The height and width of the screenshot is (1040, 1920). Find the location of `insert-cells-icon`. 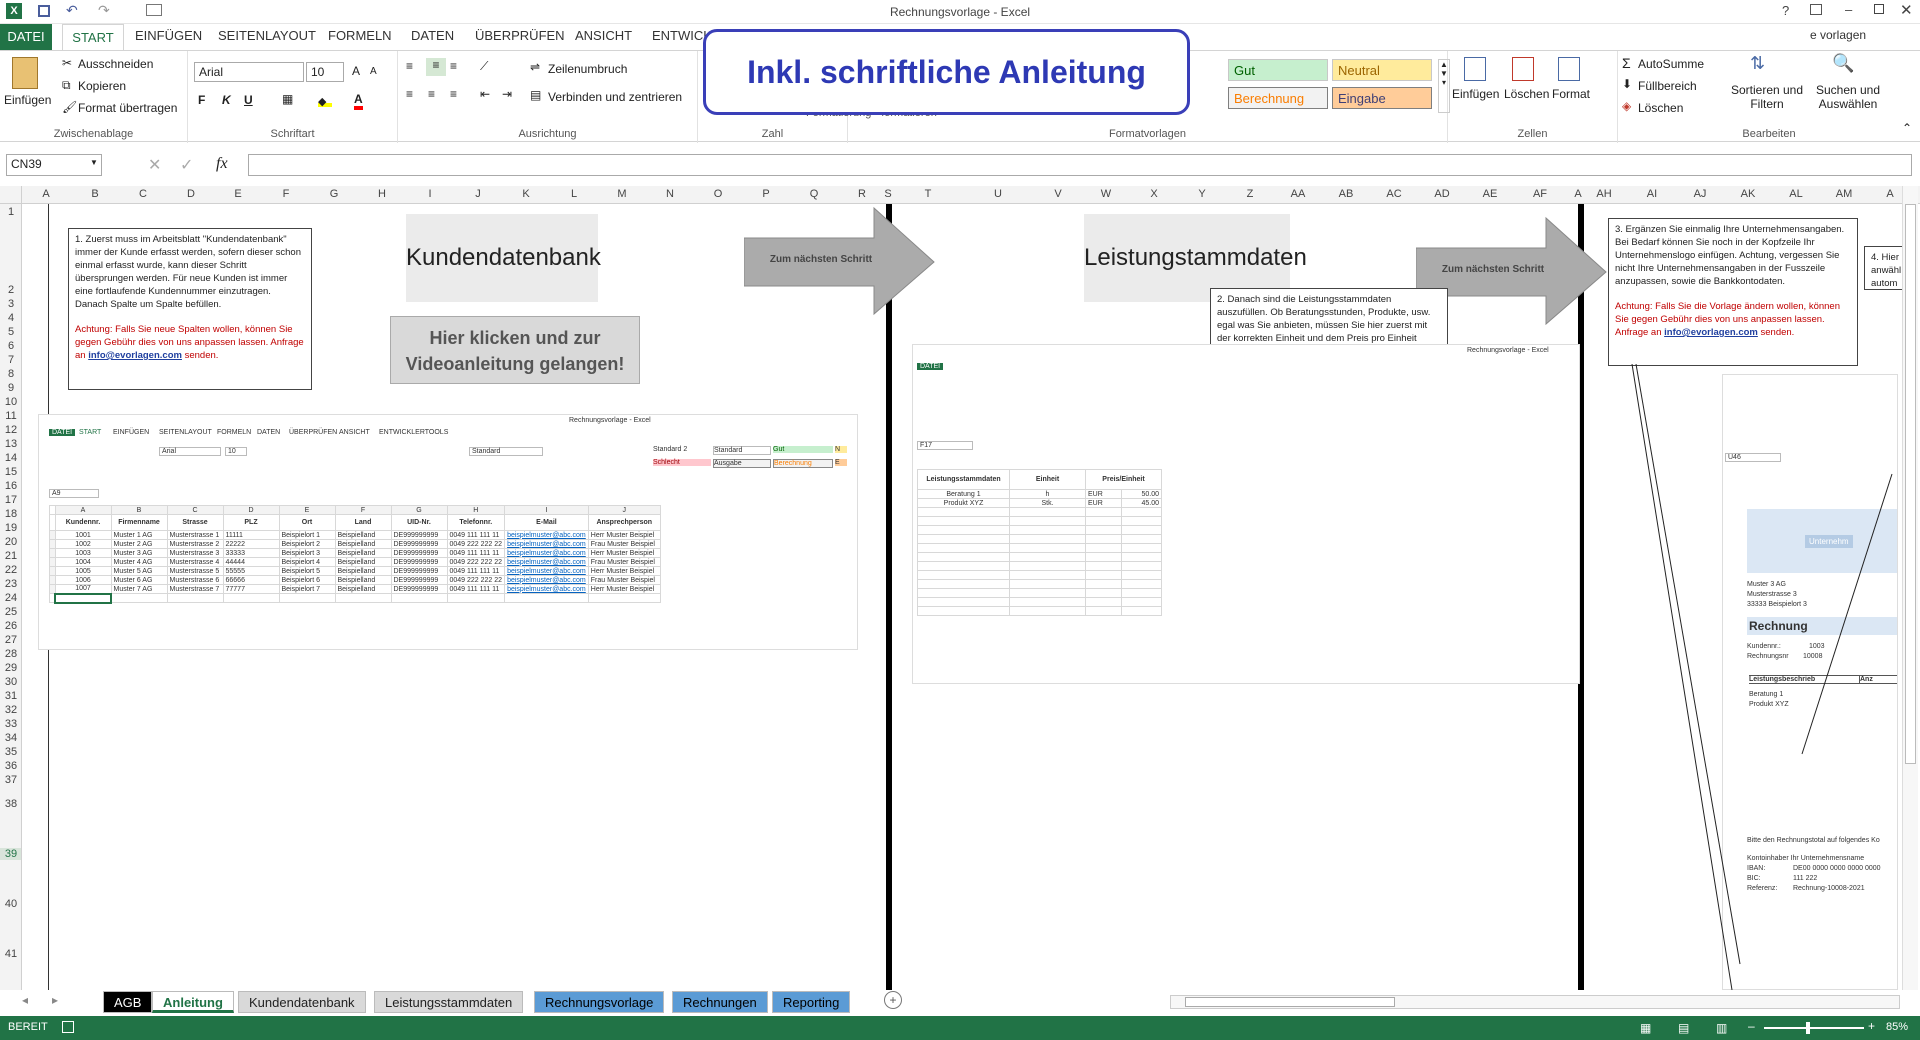

insert-cells-icon is located at coordinates (1475, 69).